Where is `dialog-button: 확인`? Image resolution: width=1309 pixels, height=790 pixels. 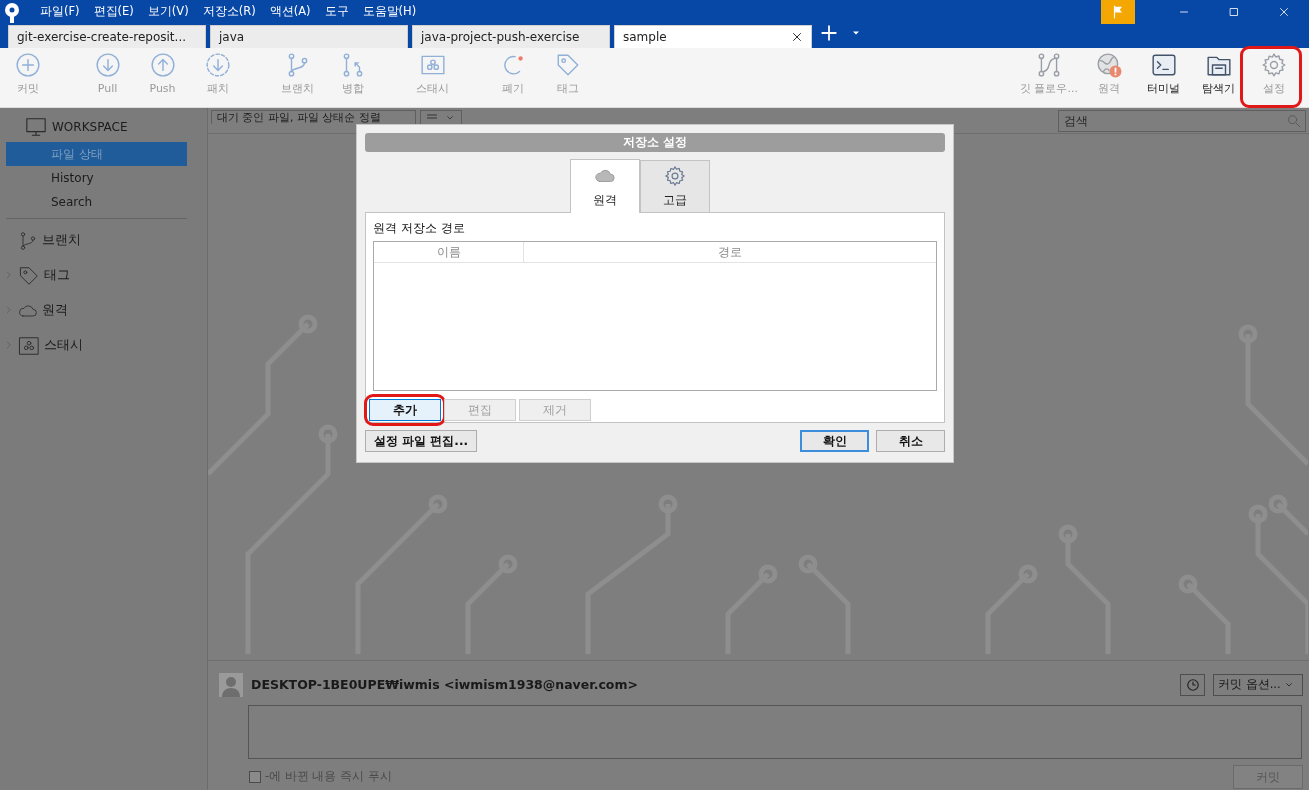 dialog-button: 확인 is located at coordinates (834, 441).